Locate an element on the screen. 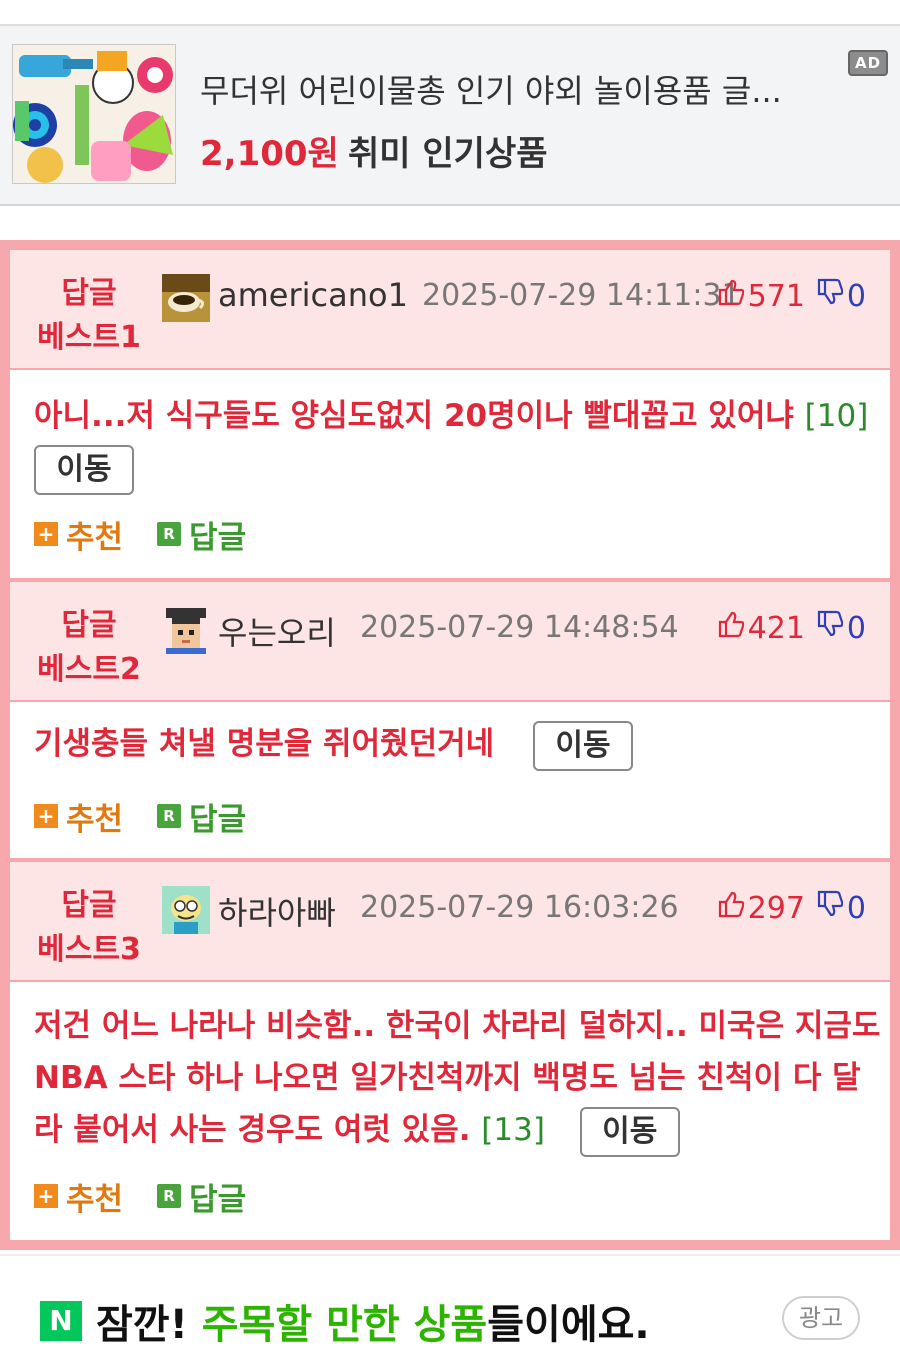 This screenshot has width=900, height=1363. promo-text-suffix: 들이에요. is located at coordinates (568, 1325).